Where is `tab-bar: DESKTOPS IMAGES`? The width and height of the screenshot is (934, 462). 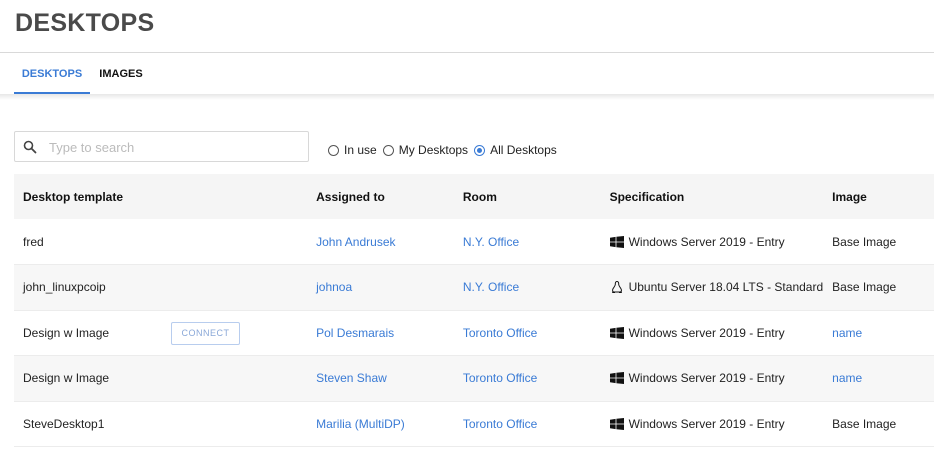
tab-bar: DESKTOPS IMAGES is located at coordinates (467, 74).